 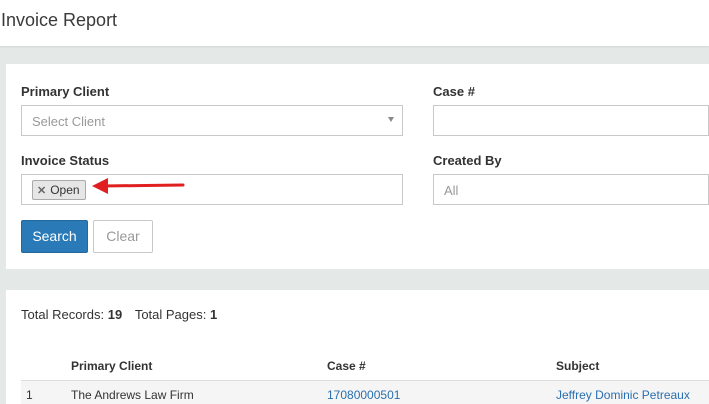 I want to click on row-primary-client: The Andrews Law Firm, so click(x=132, y=395).